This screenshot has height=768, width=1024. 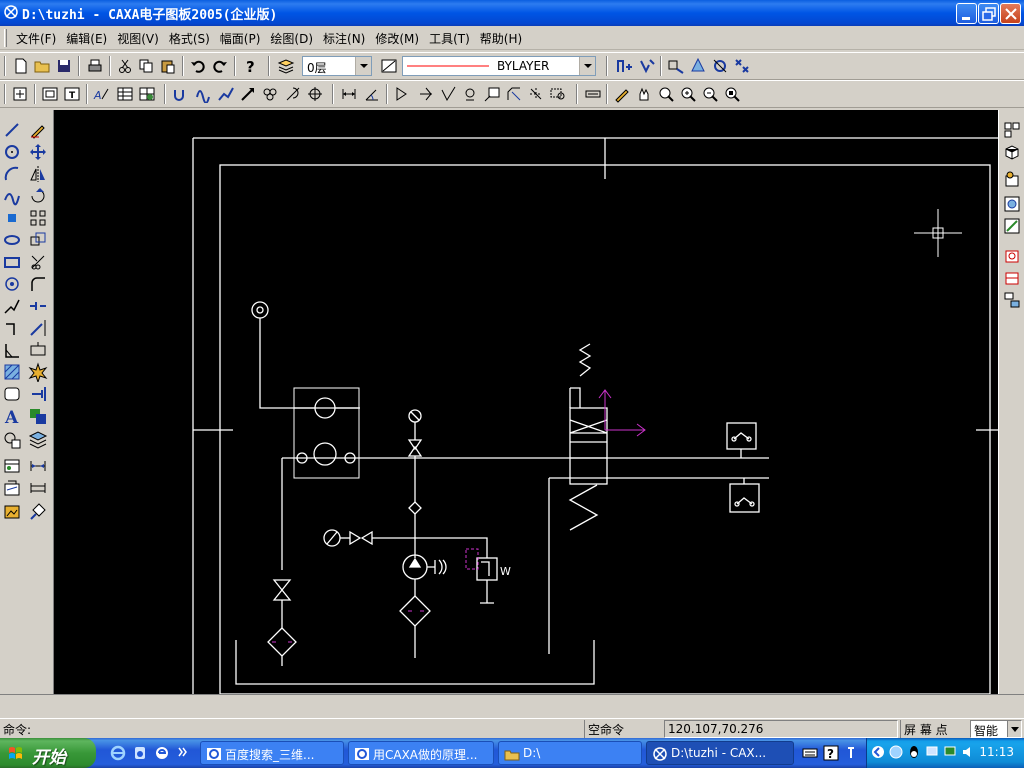 I want to click on erase-tool-icon, so click(x=38, y=130).